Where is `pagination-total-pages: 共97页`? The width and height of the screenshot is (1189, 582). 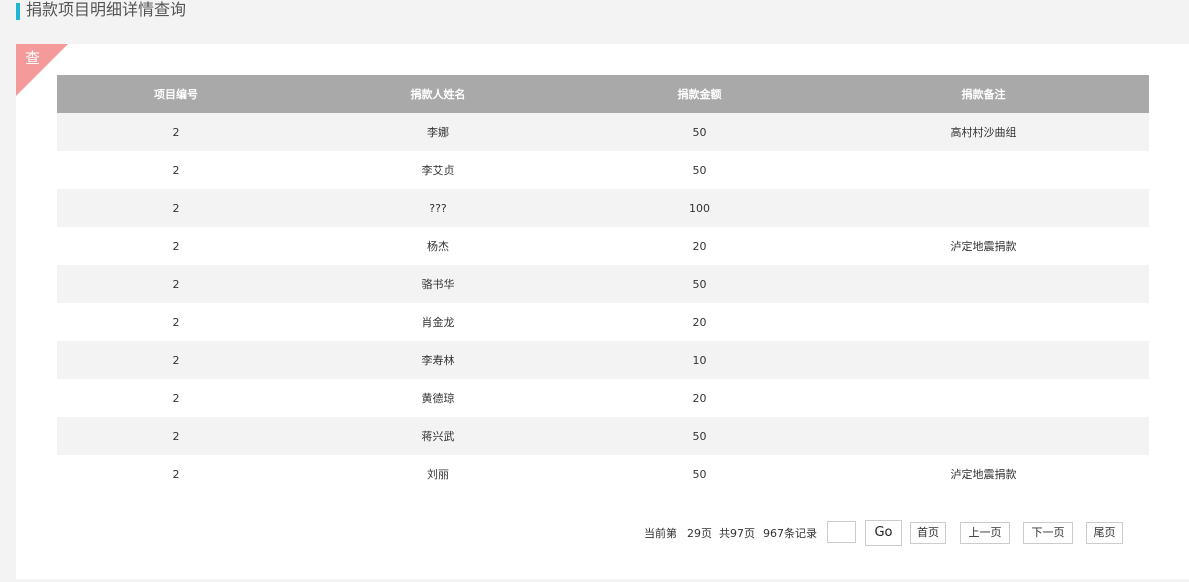 pagination-total-pages: 共97页 is located at coordinates (737, 533).